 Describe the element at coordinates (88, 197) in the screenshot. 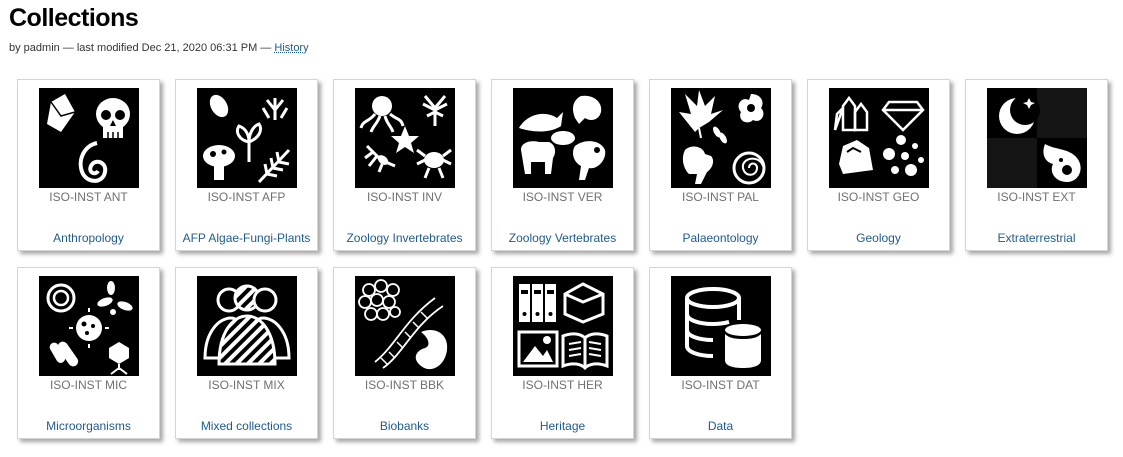

I see `collection-code: ISO-INST ANT` at that location.